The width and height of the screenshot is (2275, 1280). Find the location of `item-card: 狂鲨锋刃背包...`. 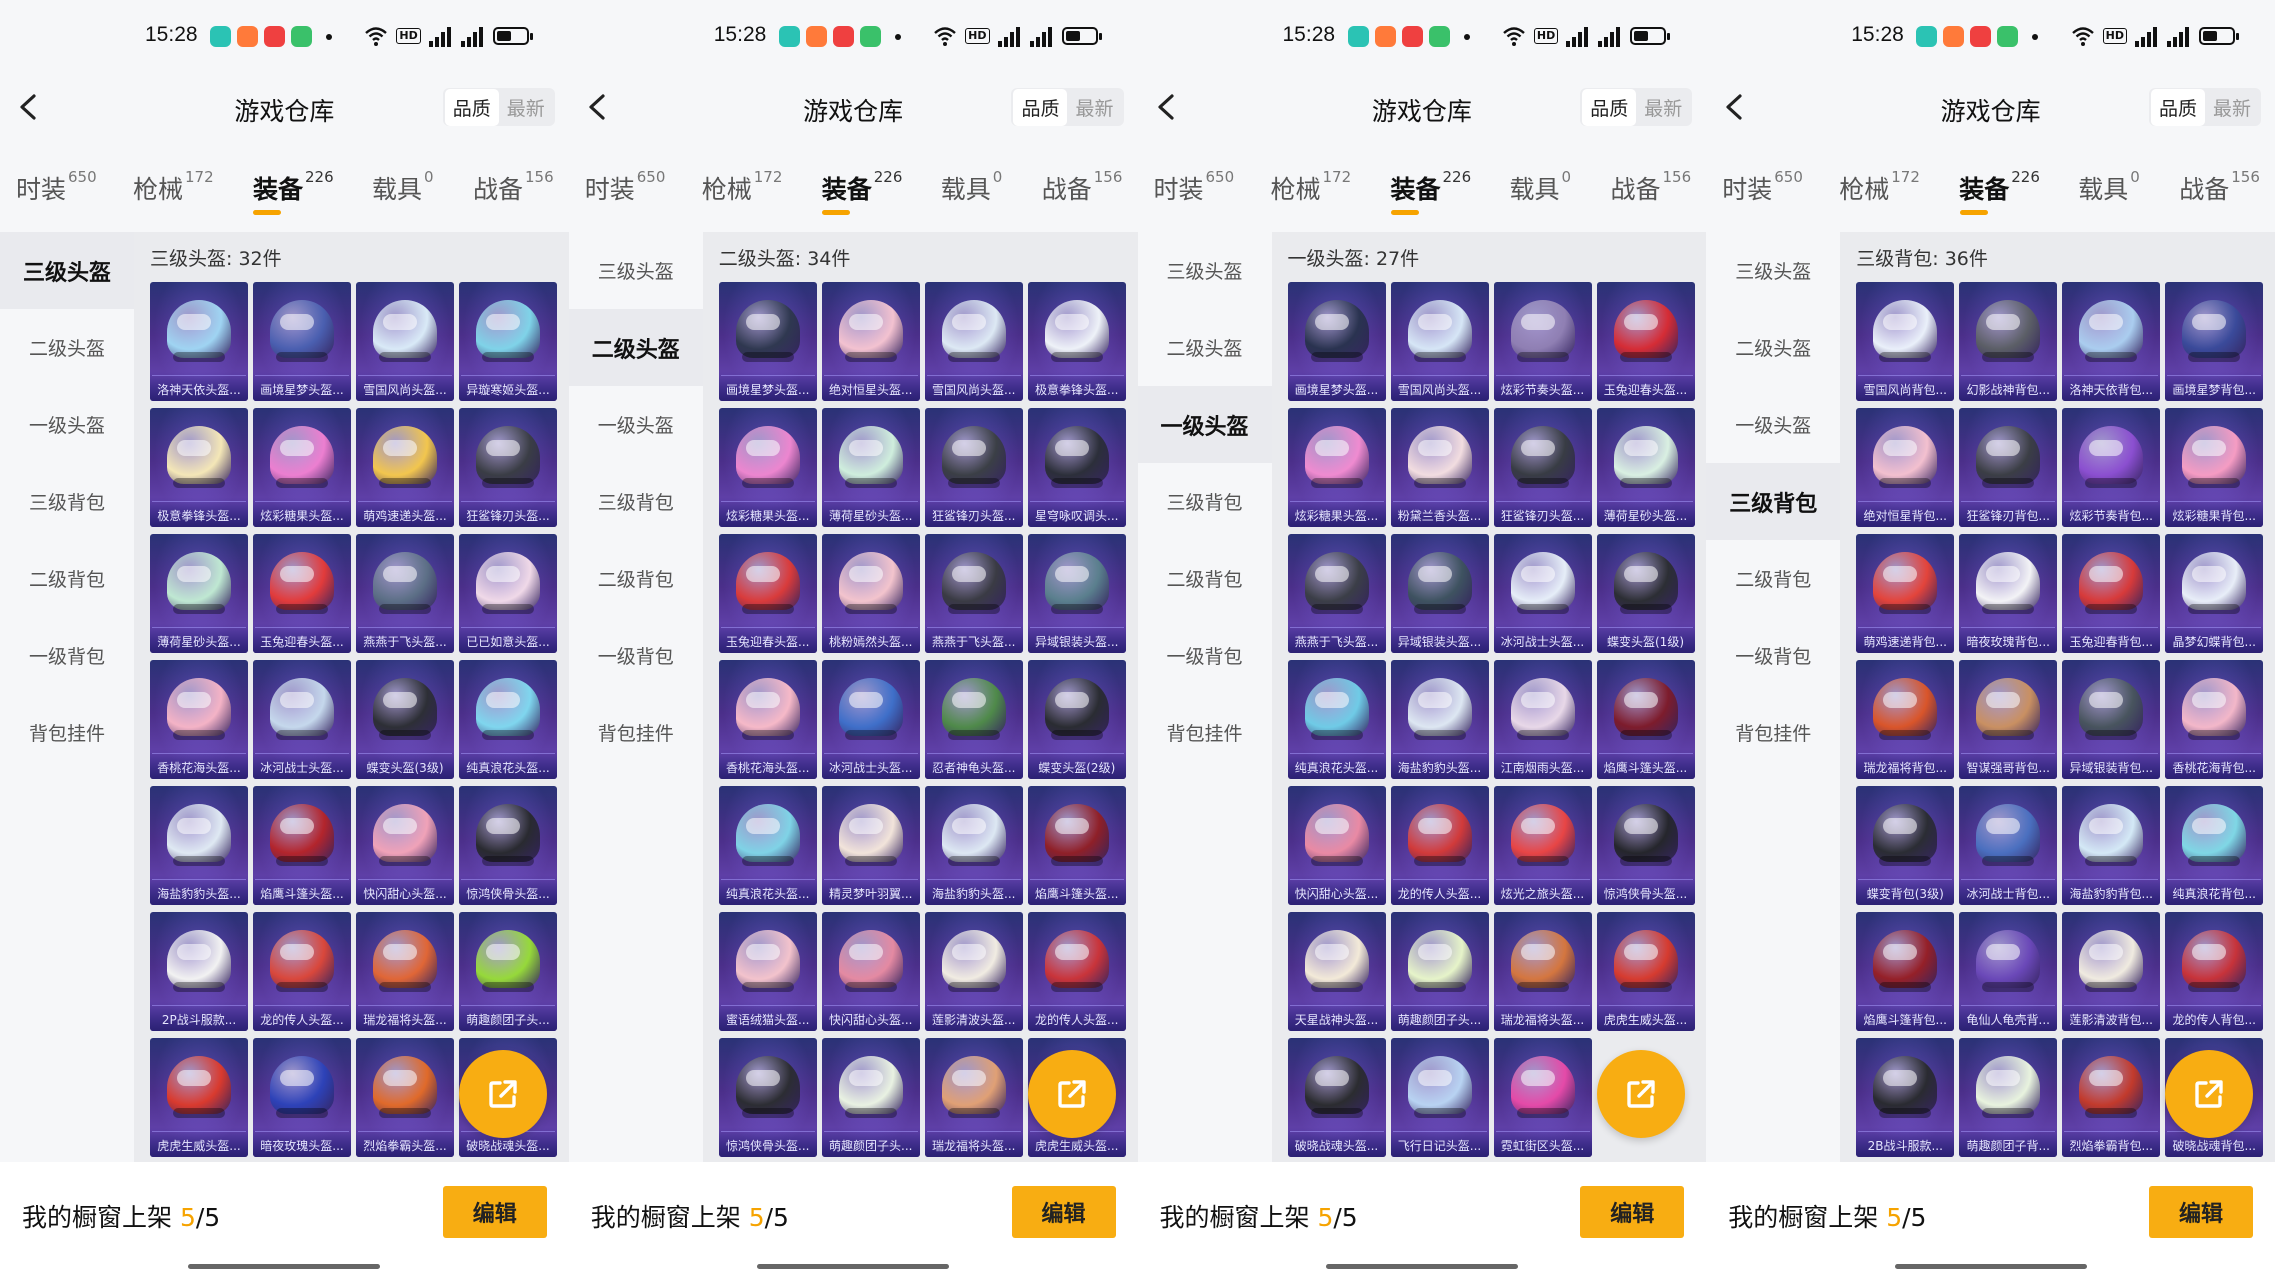

item-card: 狂鲨锋刃背包... is located at coordinates (2008, 467).